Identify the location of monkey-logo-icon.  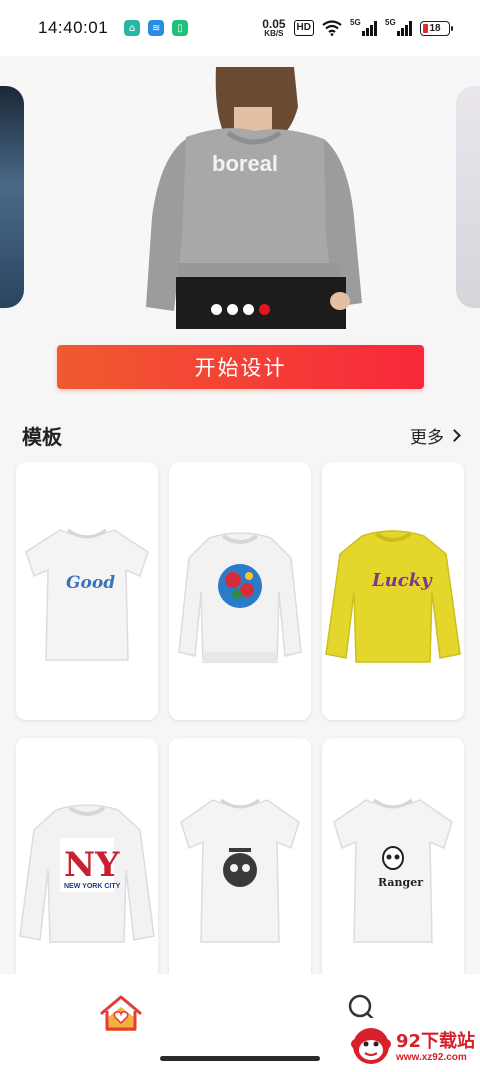
(371, 1046).